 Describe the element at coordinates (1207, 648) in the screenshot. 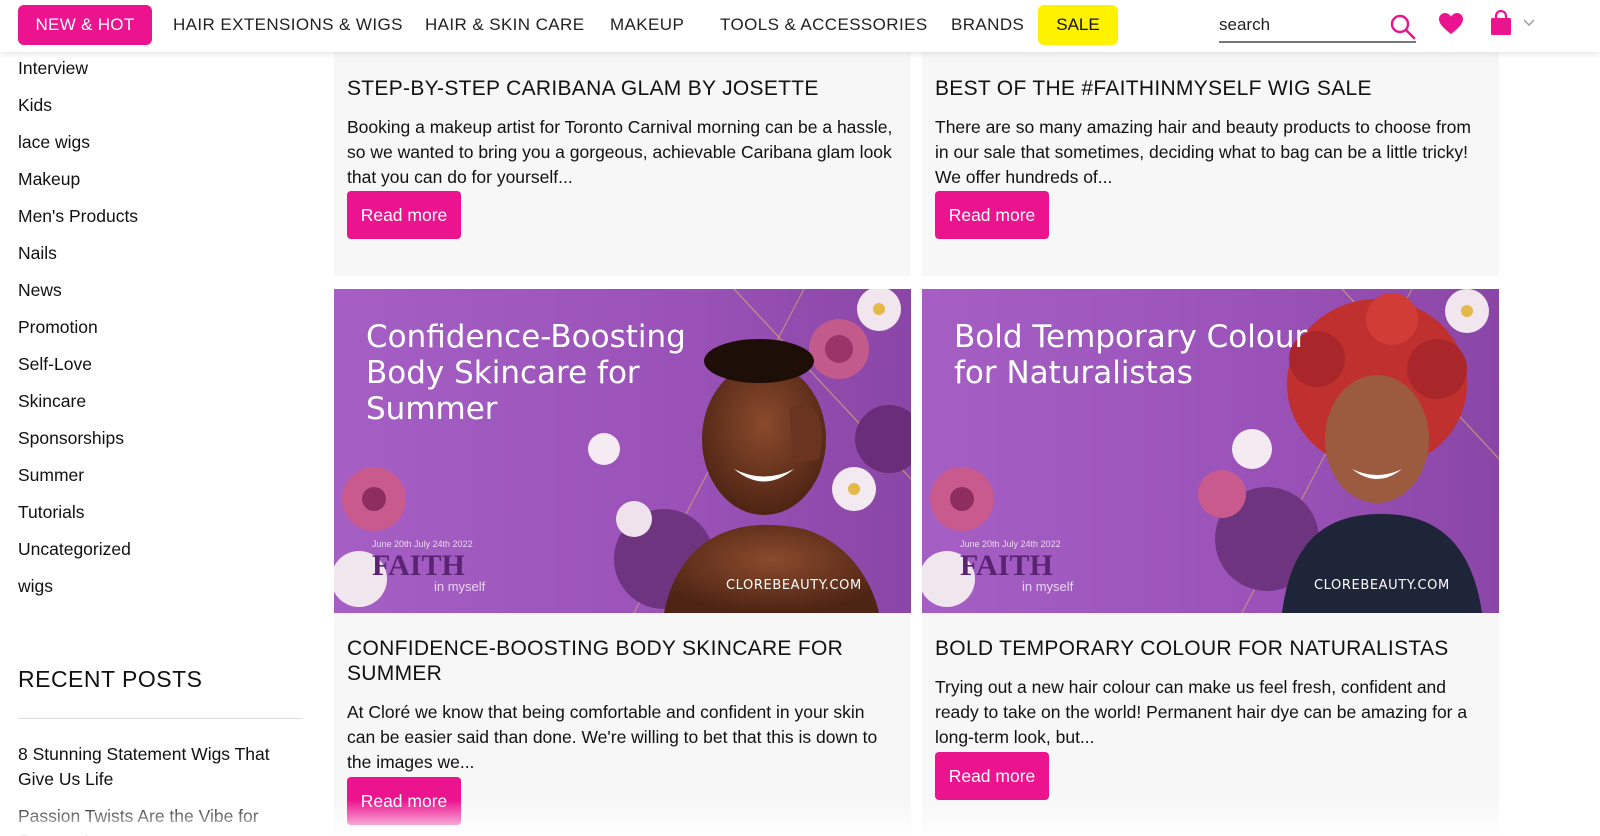

I see `post-title: BOLD TEMPORARY COLOUR FOR NATURALISTAS` at that location.